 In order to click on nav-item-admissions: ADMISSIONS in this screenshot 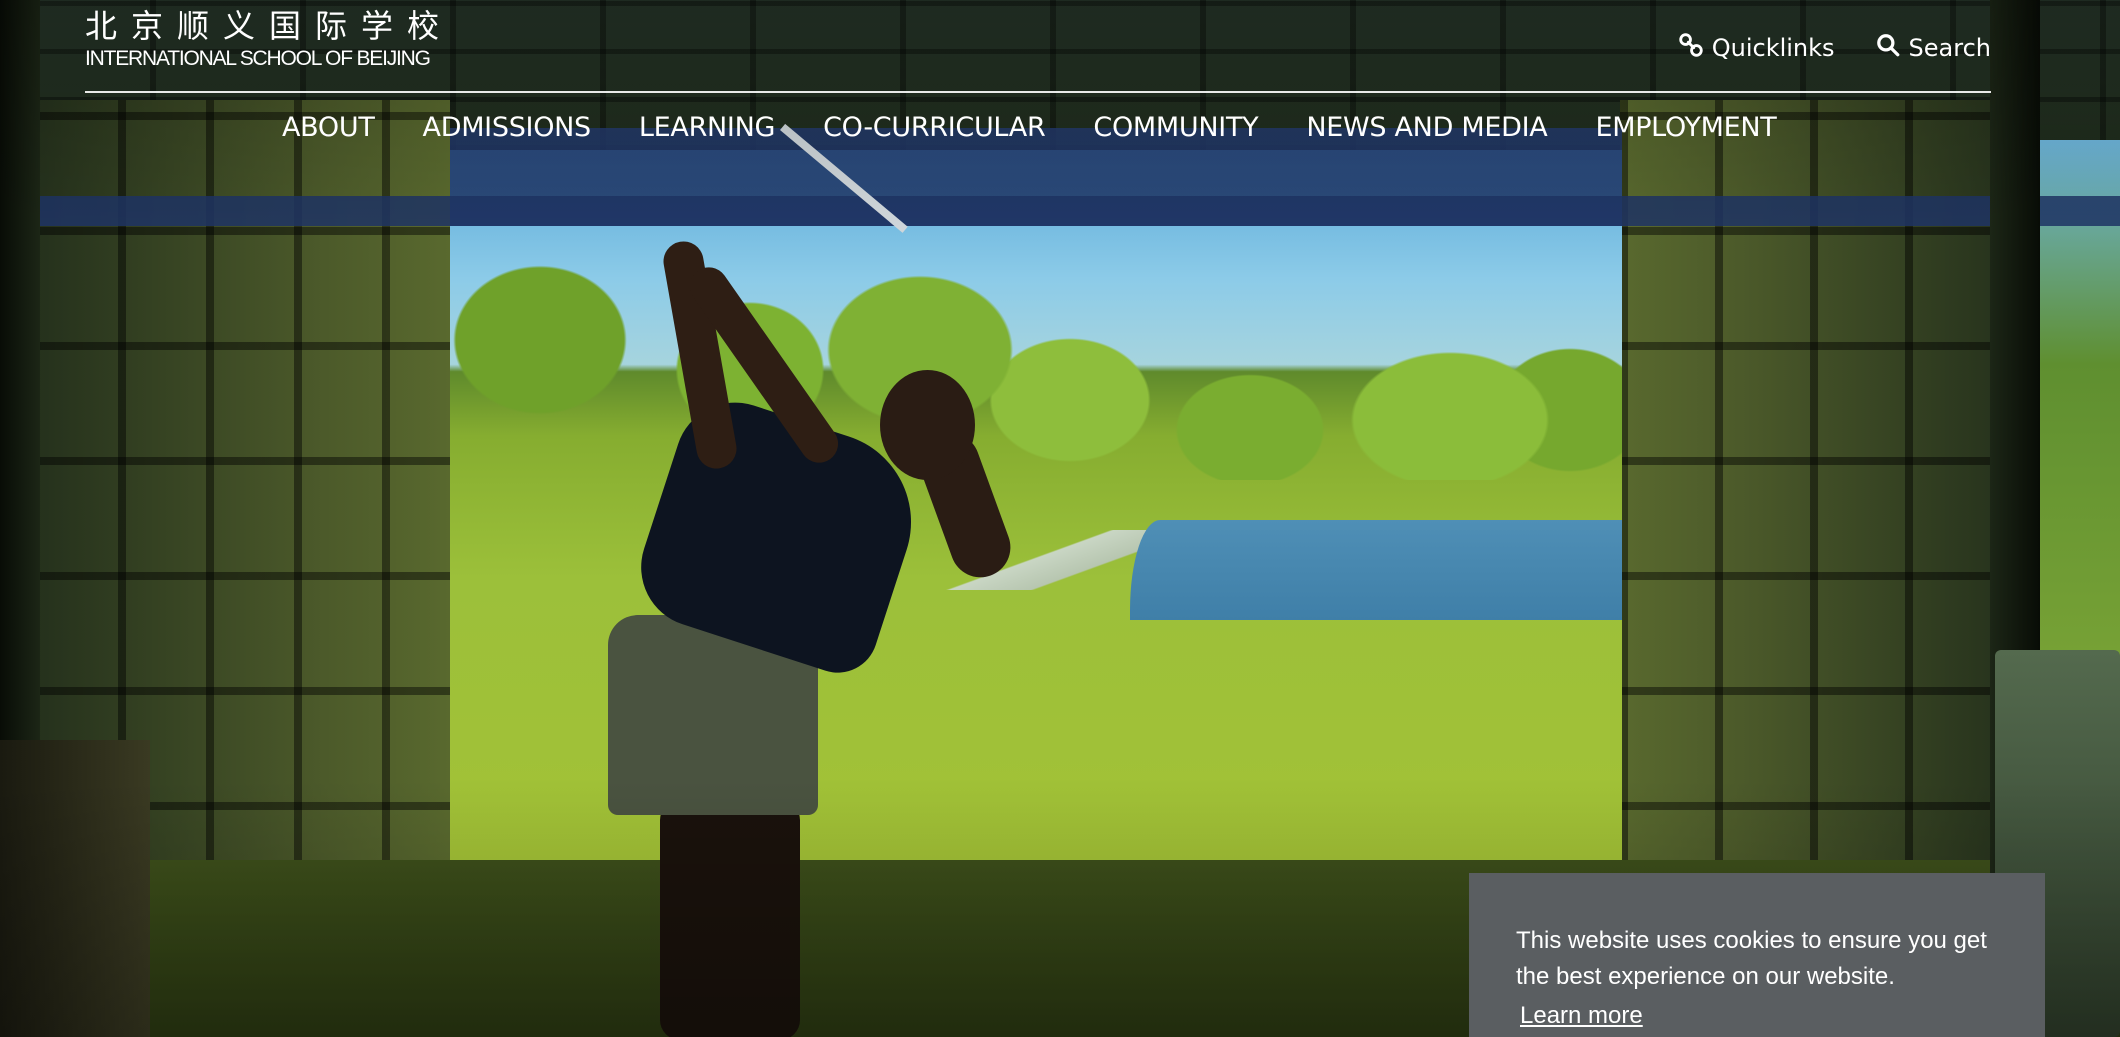, I will do `click(507, 127)`.